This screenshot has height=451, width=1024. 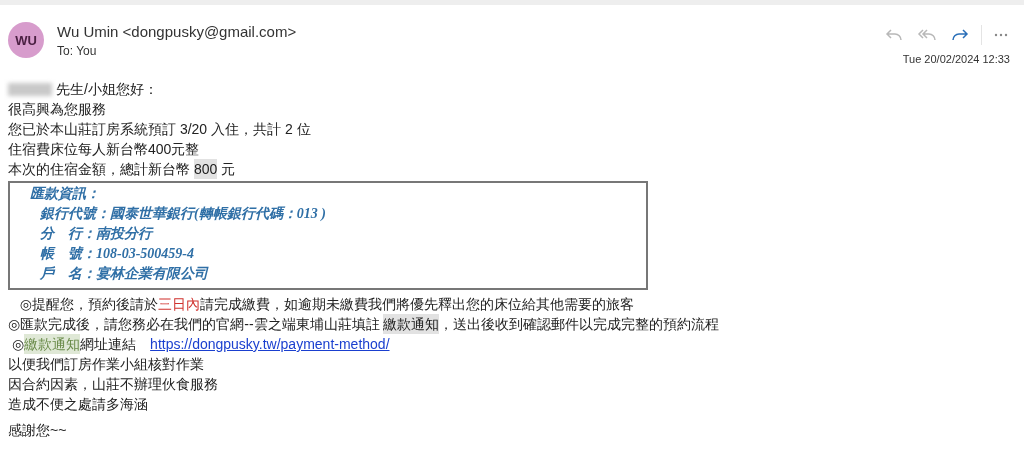 What do you see at coordinates (117, 254) in the screenshot?
I see `remittance-row-text: 帳 號：108-03-500459-4` at bounding box center [117, 254].